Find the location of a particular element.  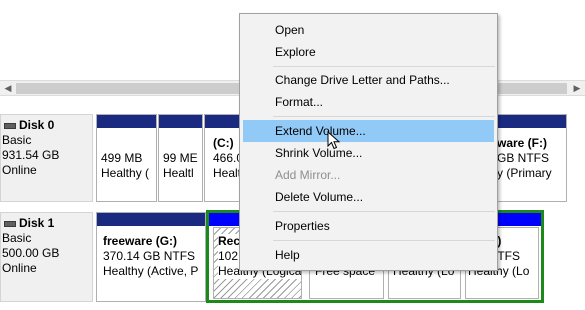

partition-f: ware (F:) GB NTFS y (Primary is located at coordinates (532, 158).